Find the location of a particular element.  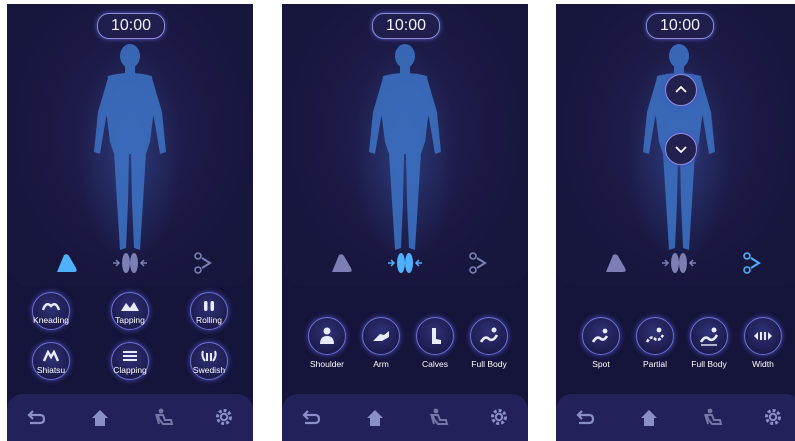

position-up-button is located at coordinates (681, 90).